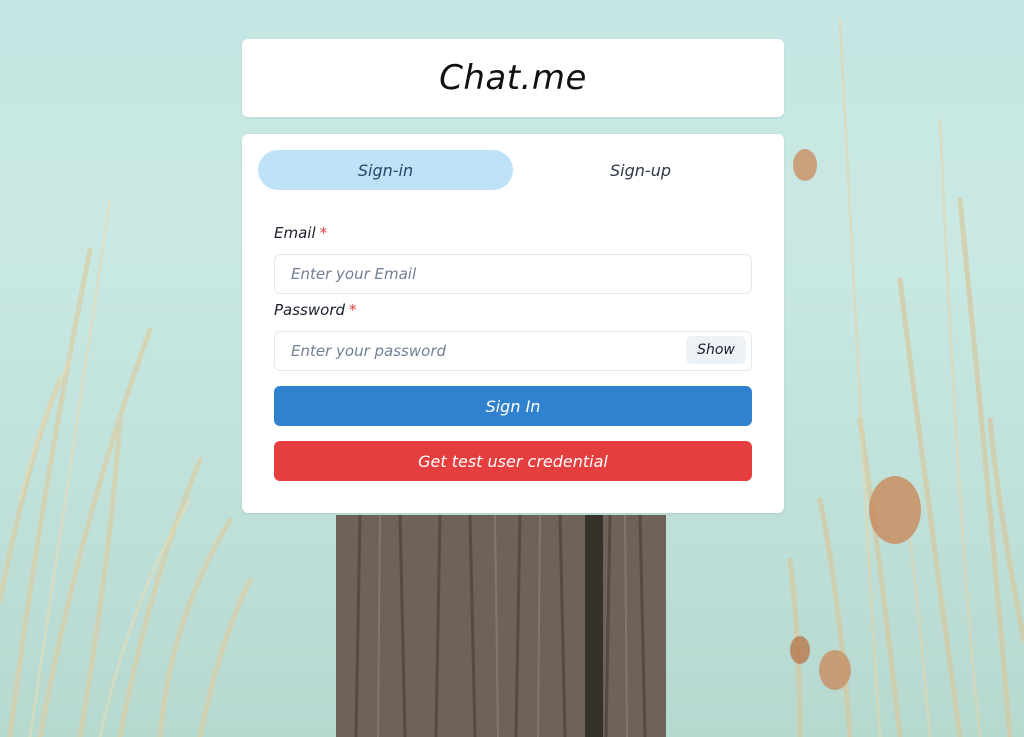  I want to click on password-input, so click(513, 351).